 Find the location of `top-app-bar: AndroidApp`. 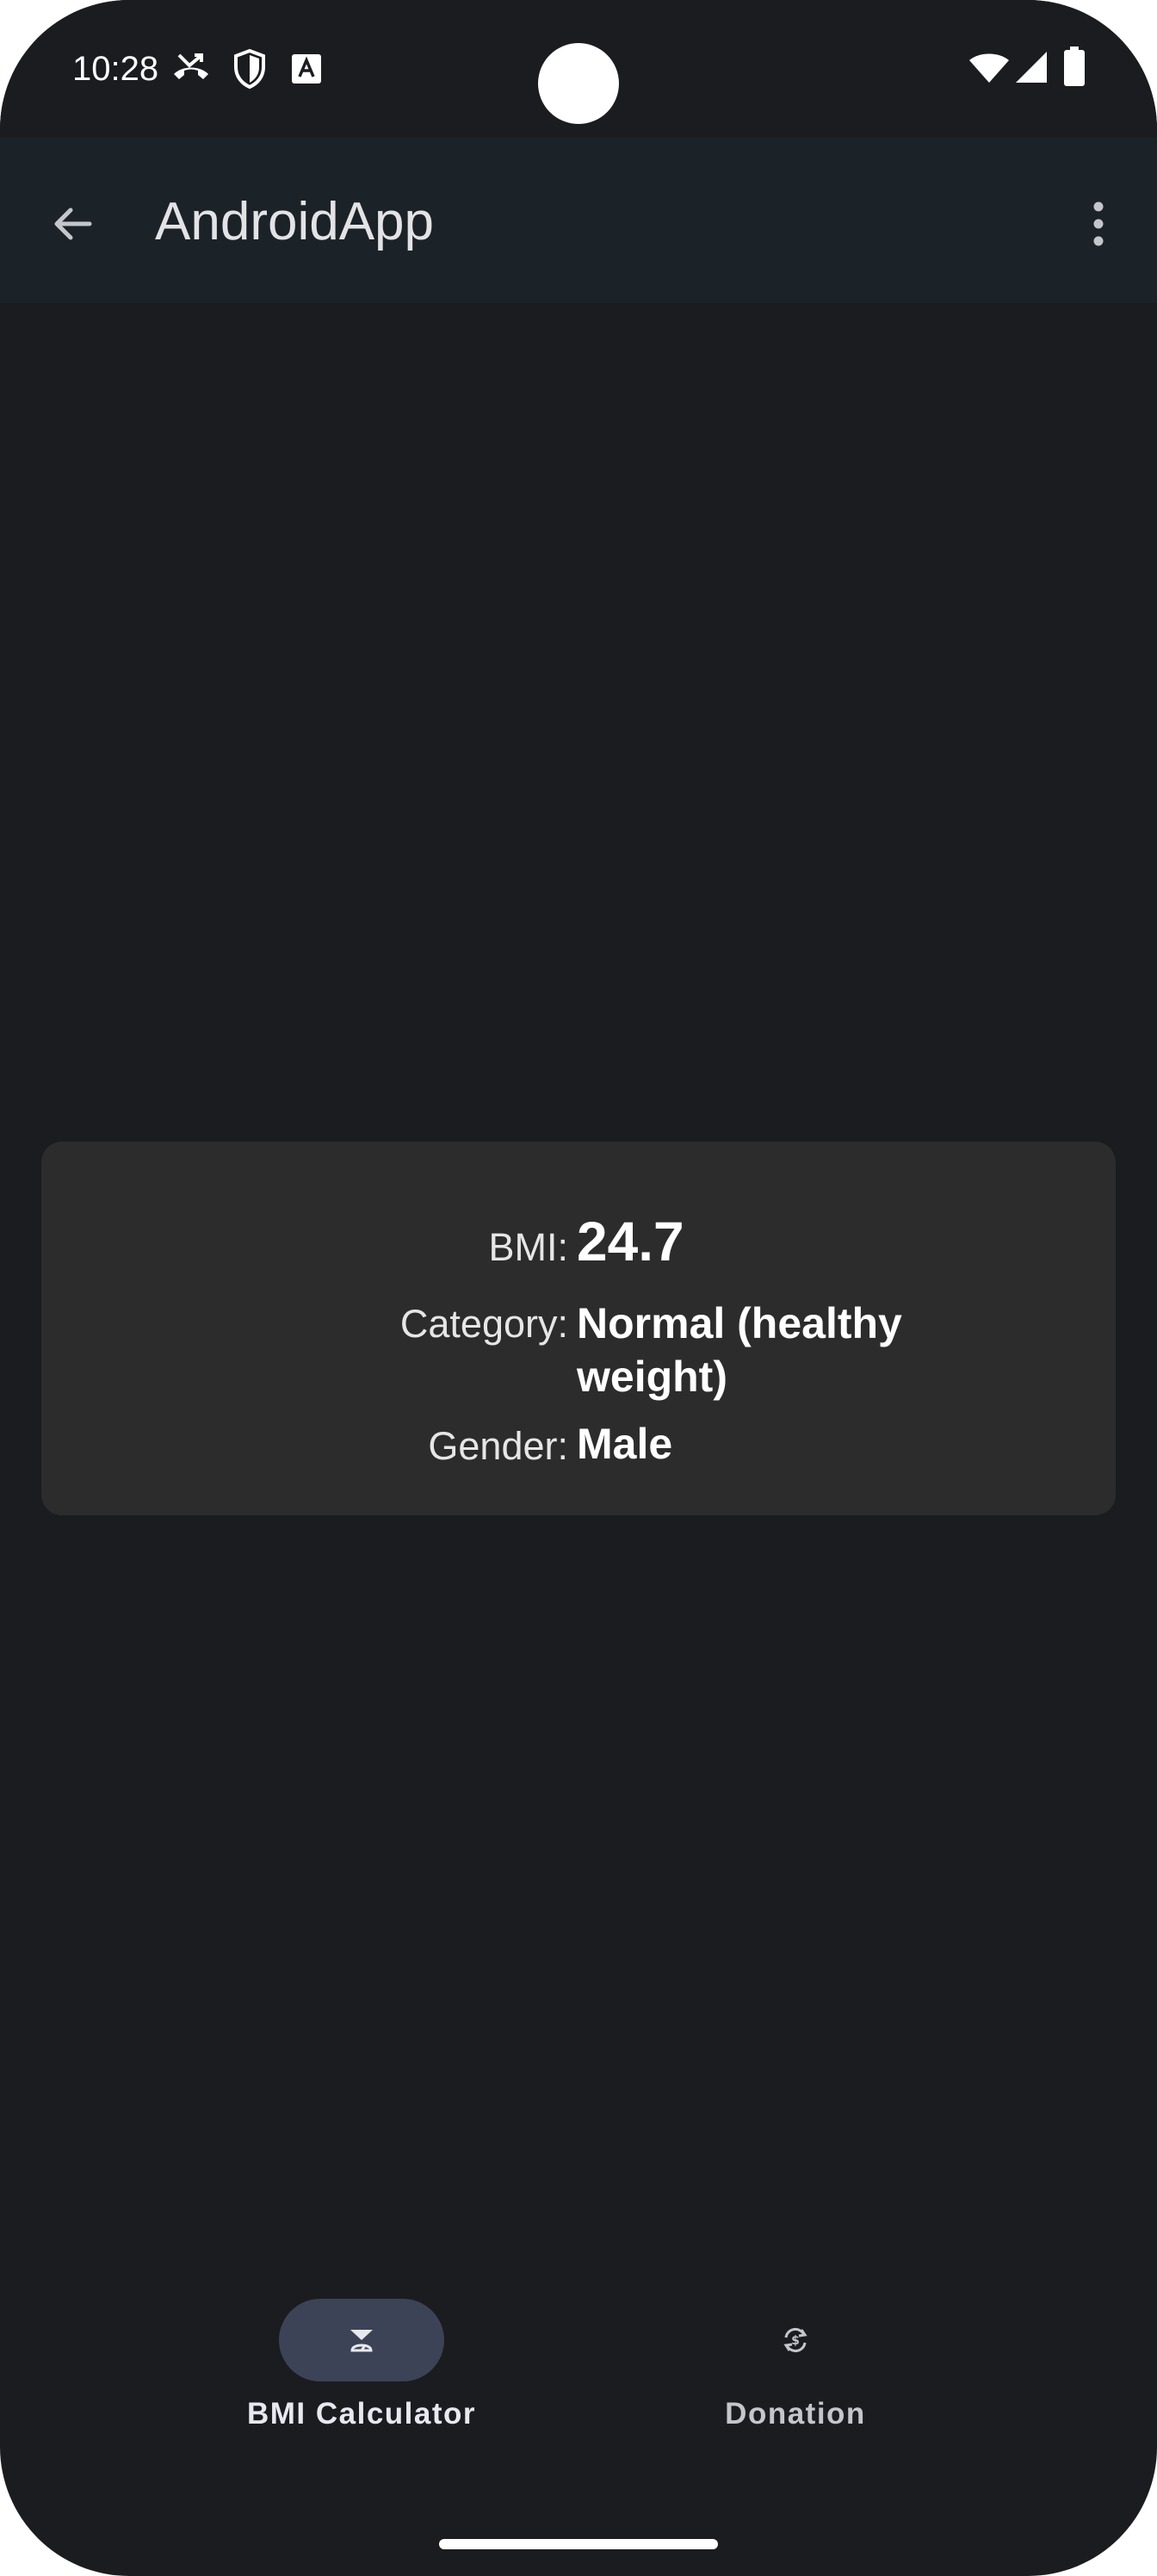

top-app-bar: AndroidApp is located at coordinates (579, 221).